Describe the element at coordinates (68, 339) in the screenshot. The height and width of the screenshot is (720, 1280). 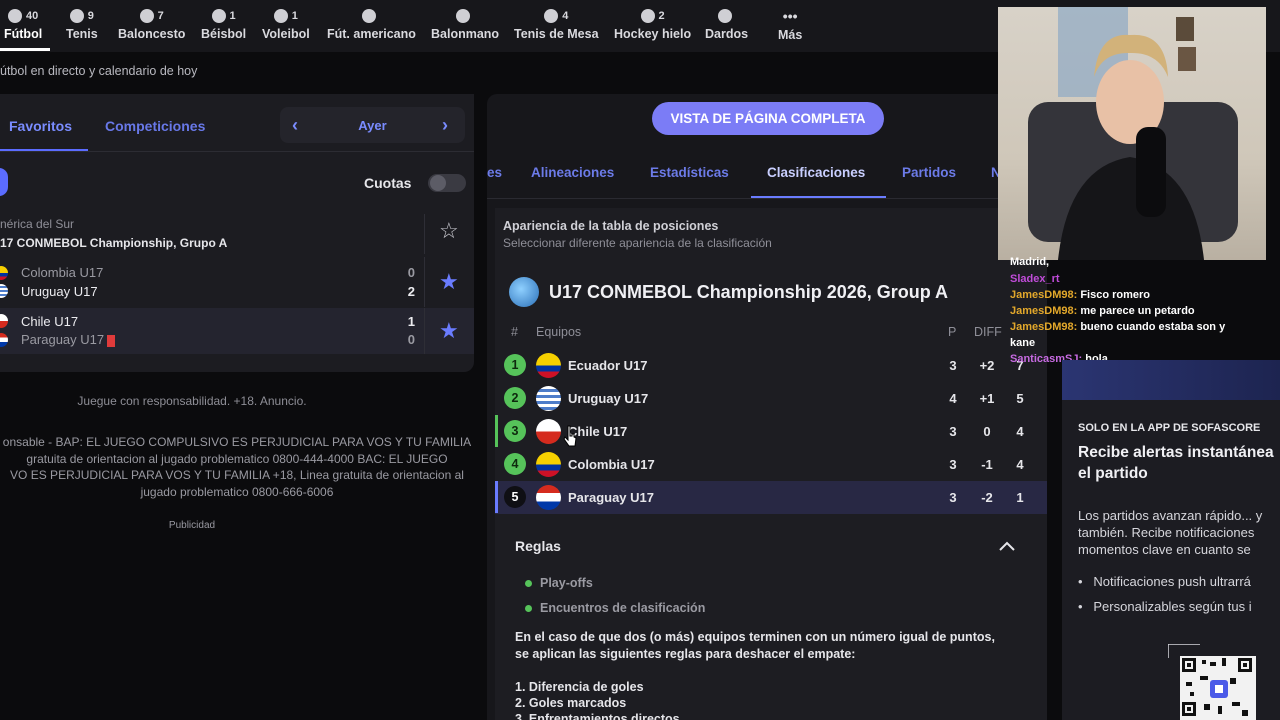
I see `match-away-team: Paraguay U17` at that location.